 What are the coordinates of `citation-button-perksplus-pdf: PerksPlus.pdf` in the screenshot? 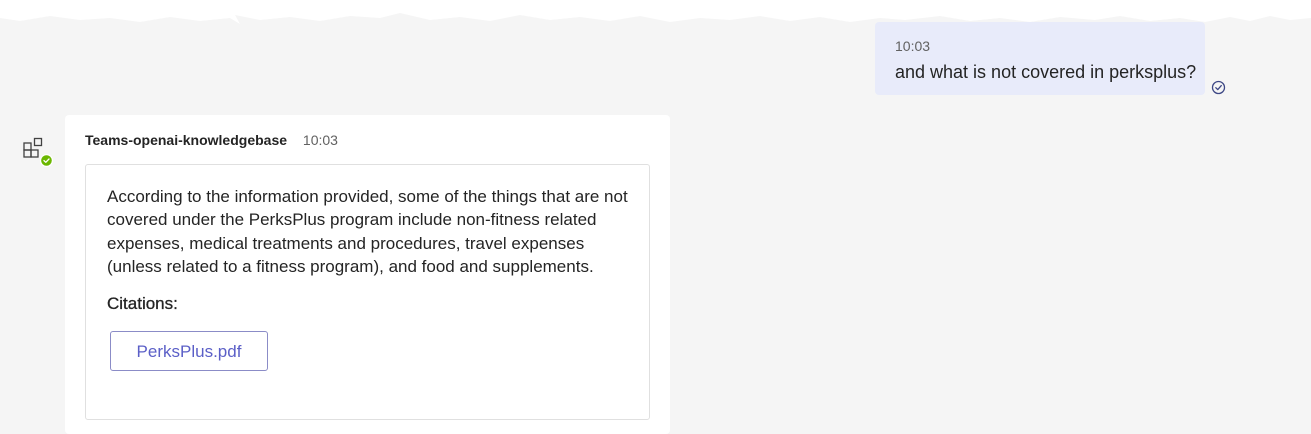 It's located at (189, 351).